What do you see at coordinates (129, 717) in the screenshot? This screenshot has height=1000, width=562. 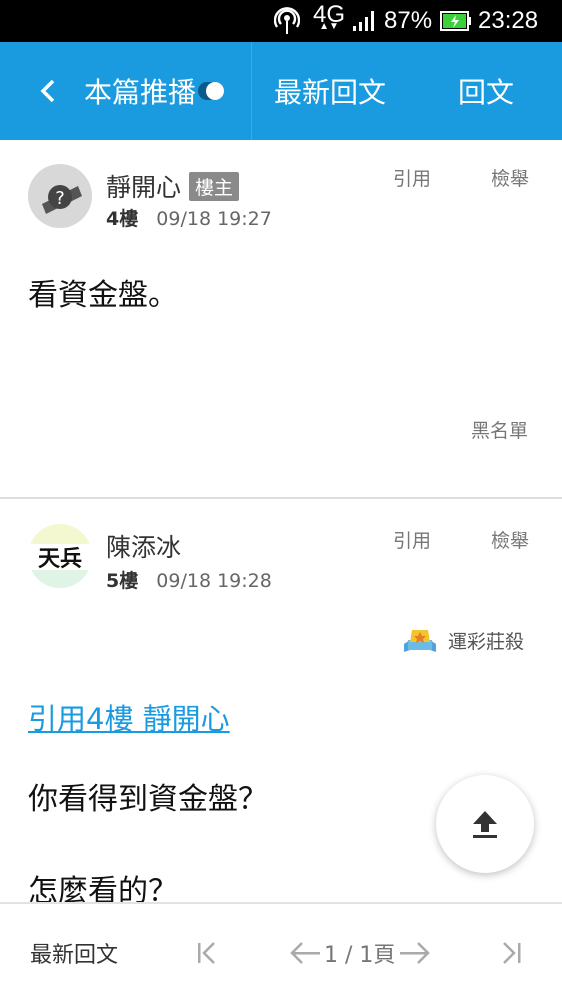 I see `quote-link: 引用4樓 靜開心` at bounding box center [129, 717].